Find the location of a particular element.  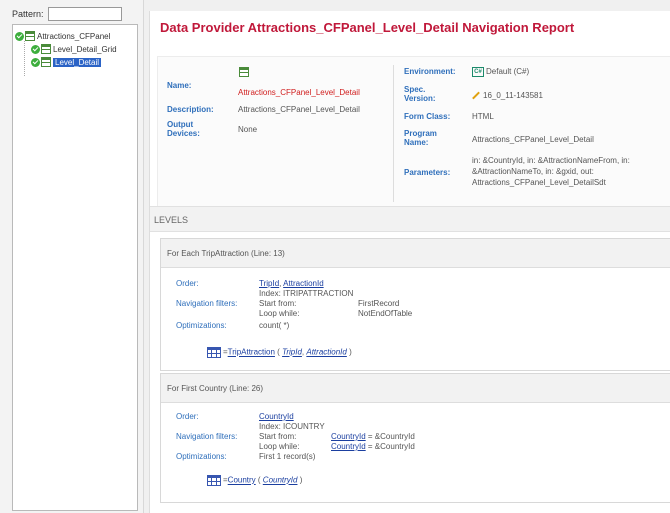

loop-condition: = &CountryId is located at coordinates (390, 446).